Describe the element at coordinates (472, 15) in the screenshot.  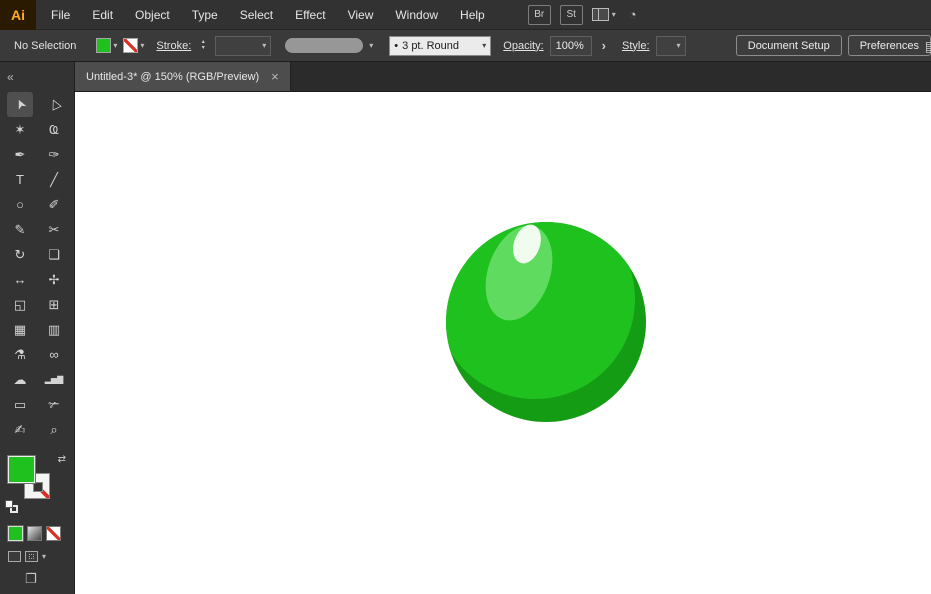
I see `menu-help: Help` at that location.